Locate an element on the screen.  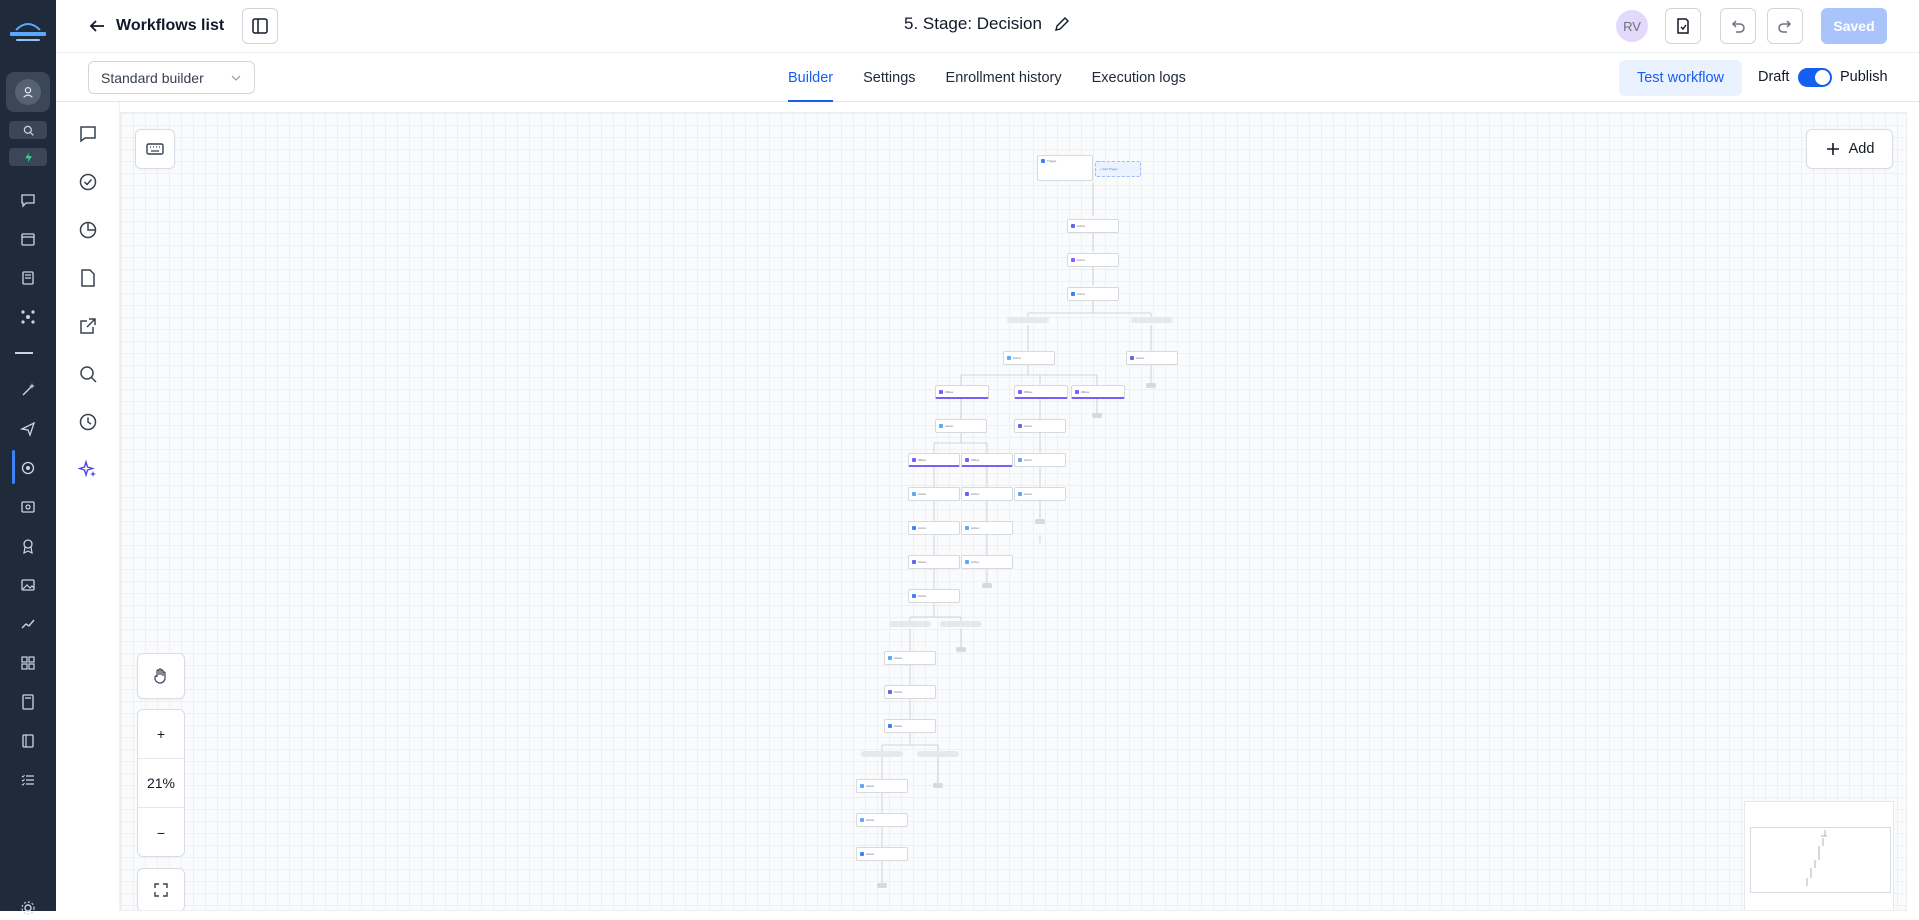
rail-payments is located at coordinates (28, 507).